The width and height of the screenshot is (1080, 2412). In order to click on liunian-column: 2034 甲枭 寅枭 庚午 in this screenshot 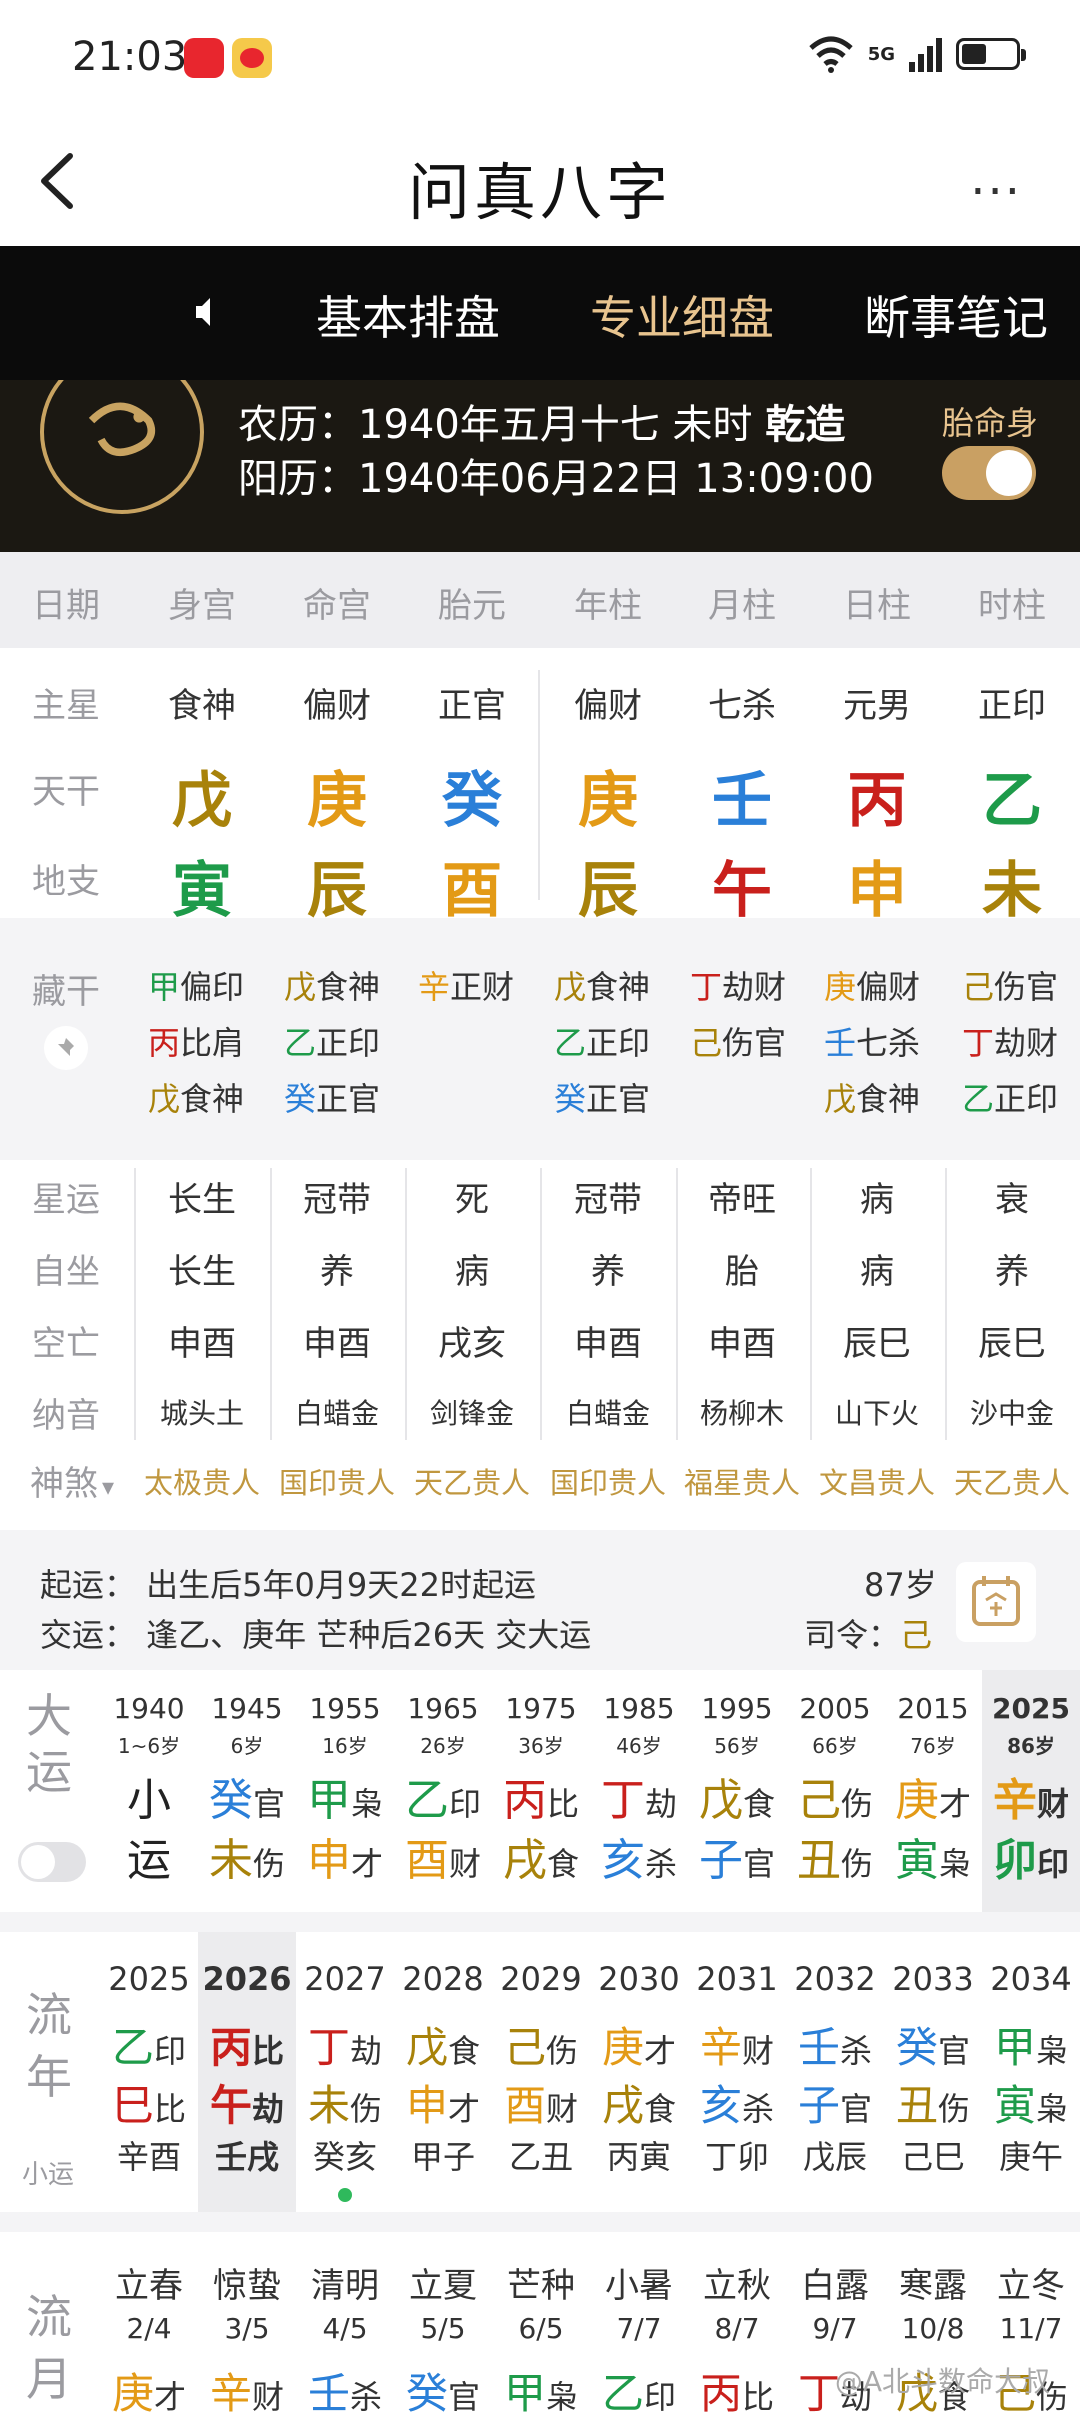, I will do `click(1031, 2072)`.